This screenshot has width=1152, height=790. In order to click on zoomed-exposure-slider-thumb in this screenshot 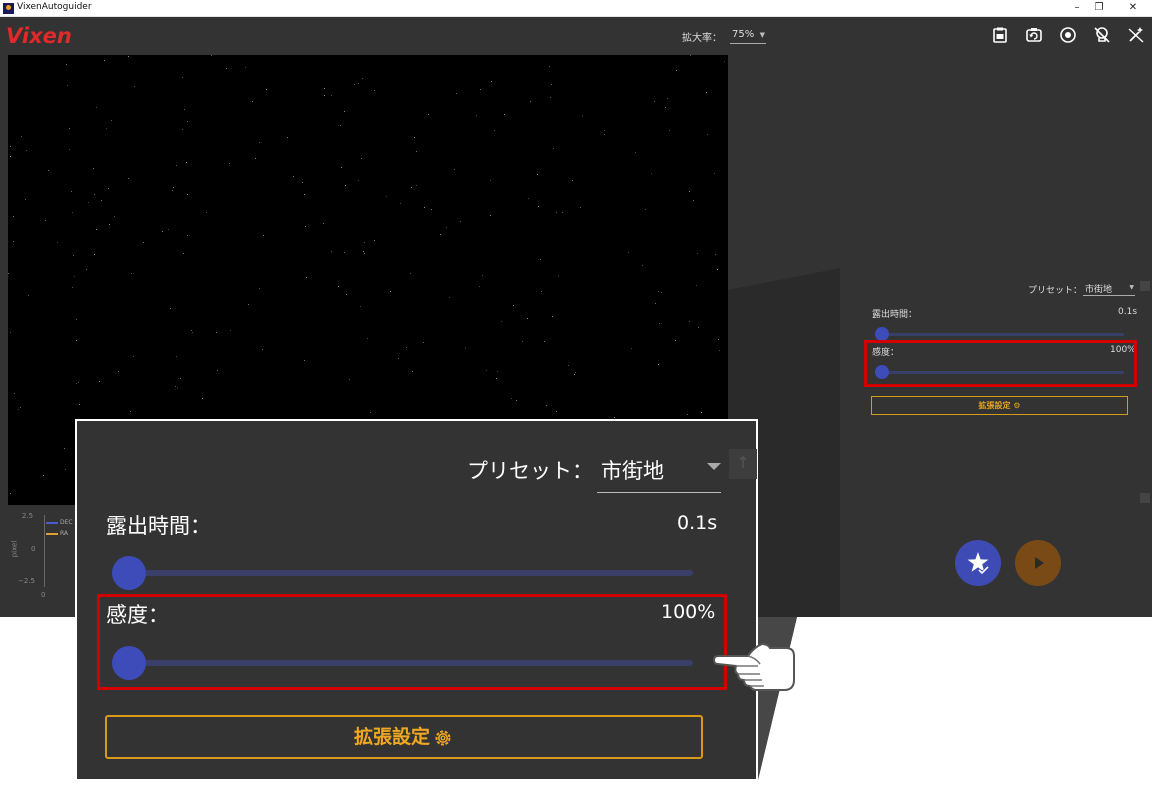, I will do `click(129, 573)`.